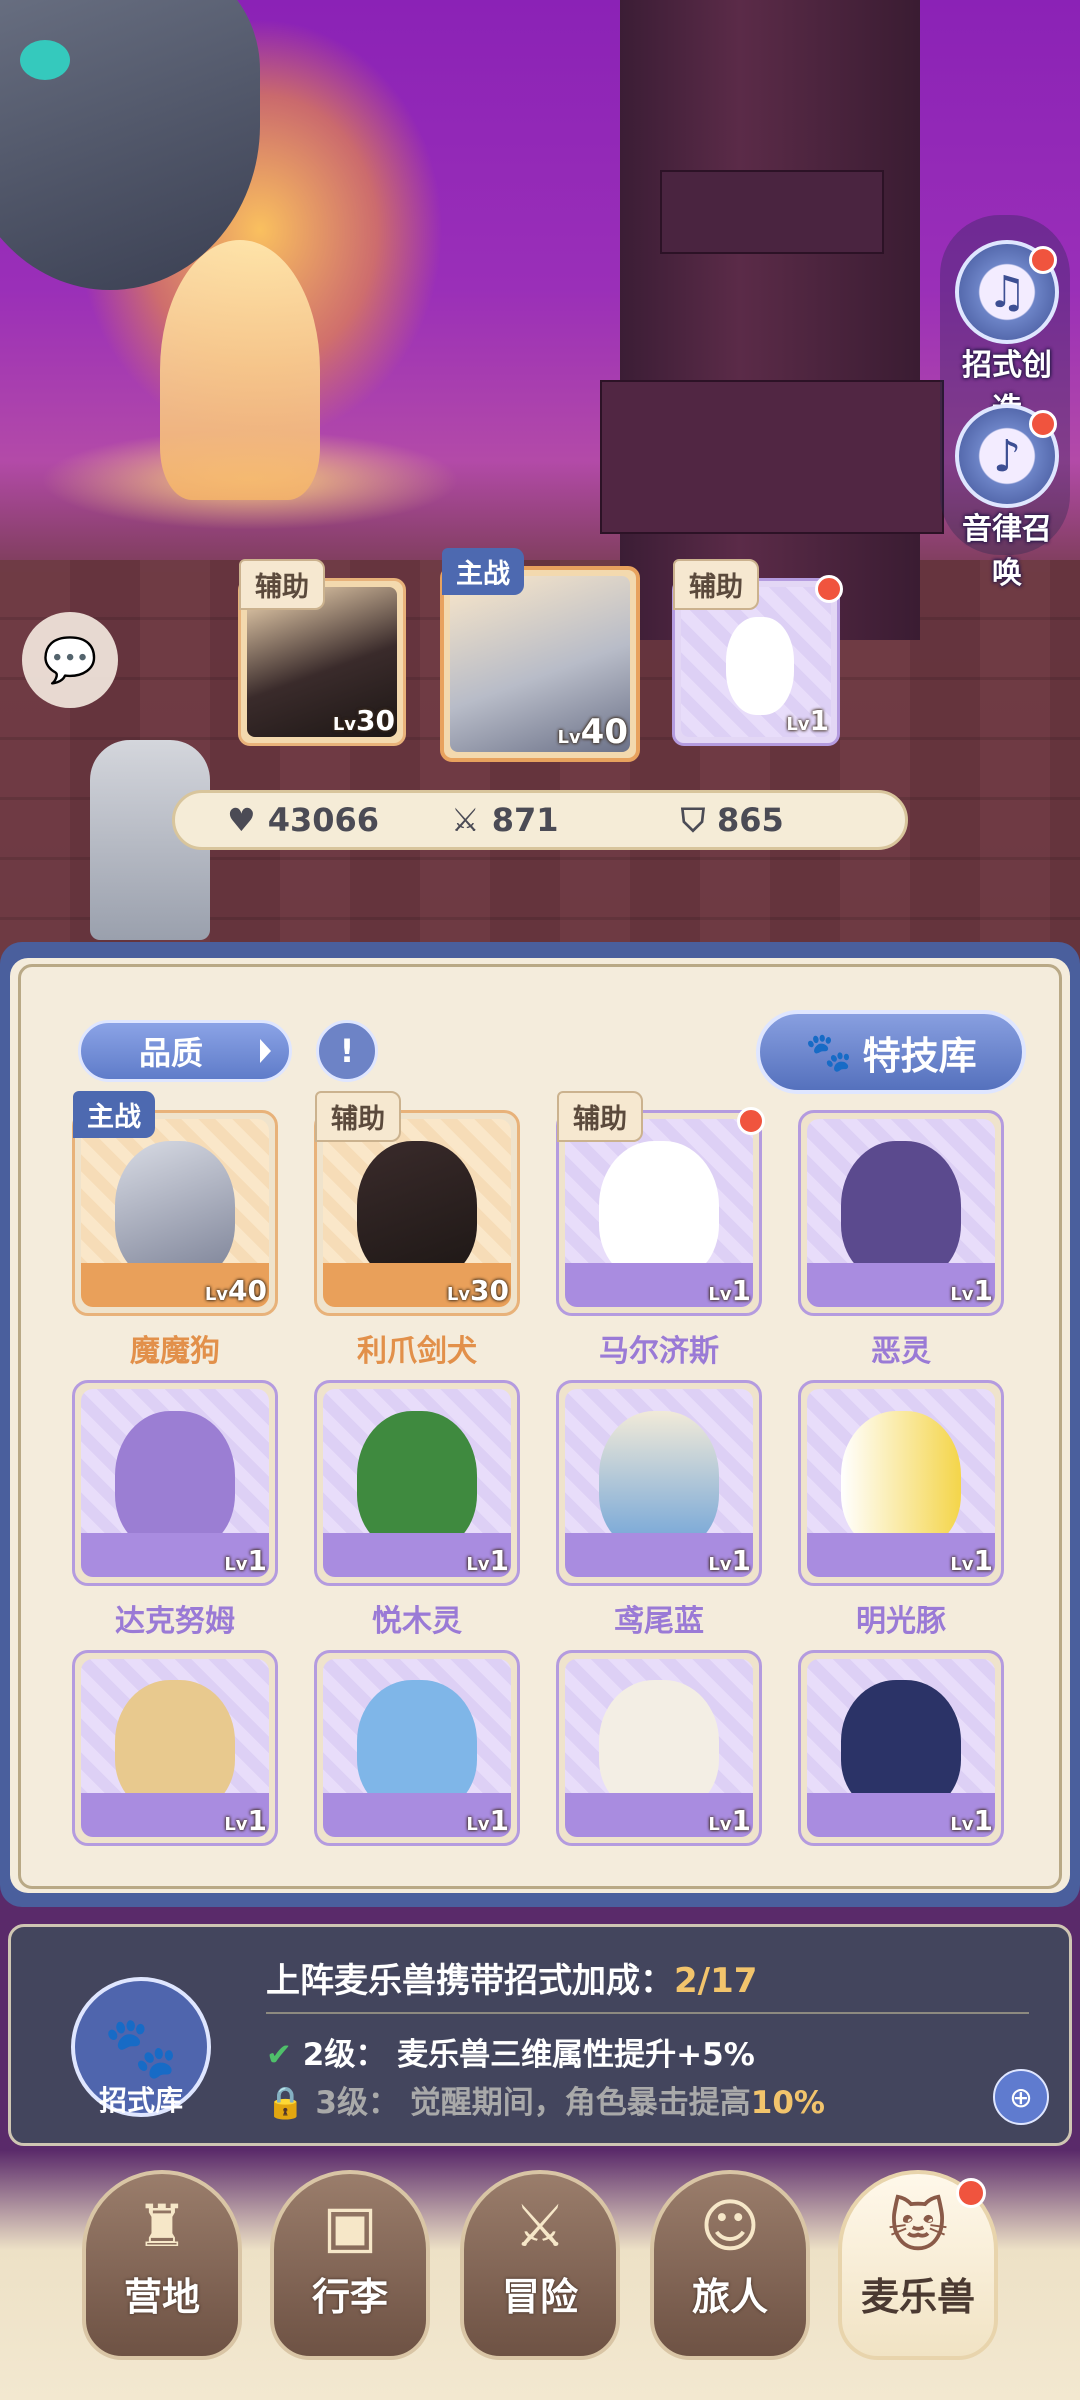 This screenshot has width=1080, height=2400. I want to click on paw-shield-icon: 🐾, so click(141, 2047).